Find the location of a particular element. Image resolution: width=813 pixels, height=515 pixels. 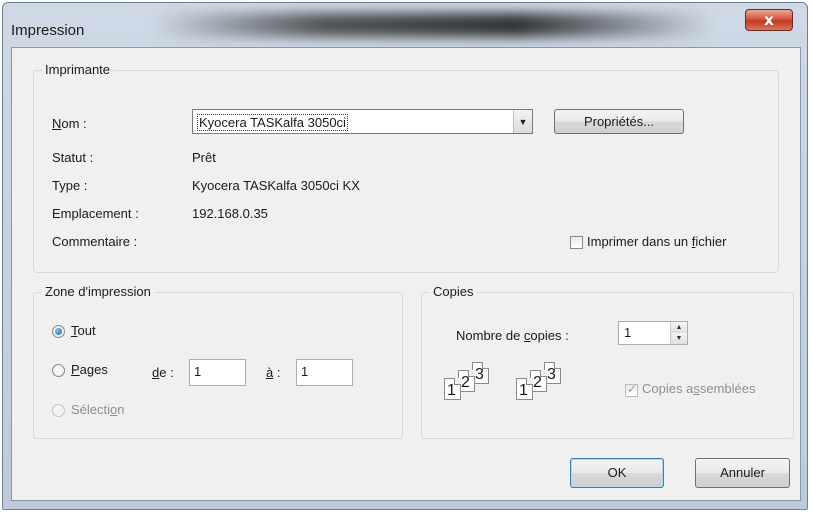

spin-down-icon: ▼ is located at coordinates (678, 338).